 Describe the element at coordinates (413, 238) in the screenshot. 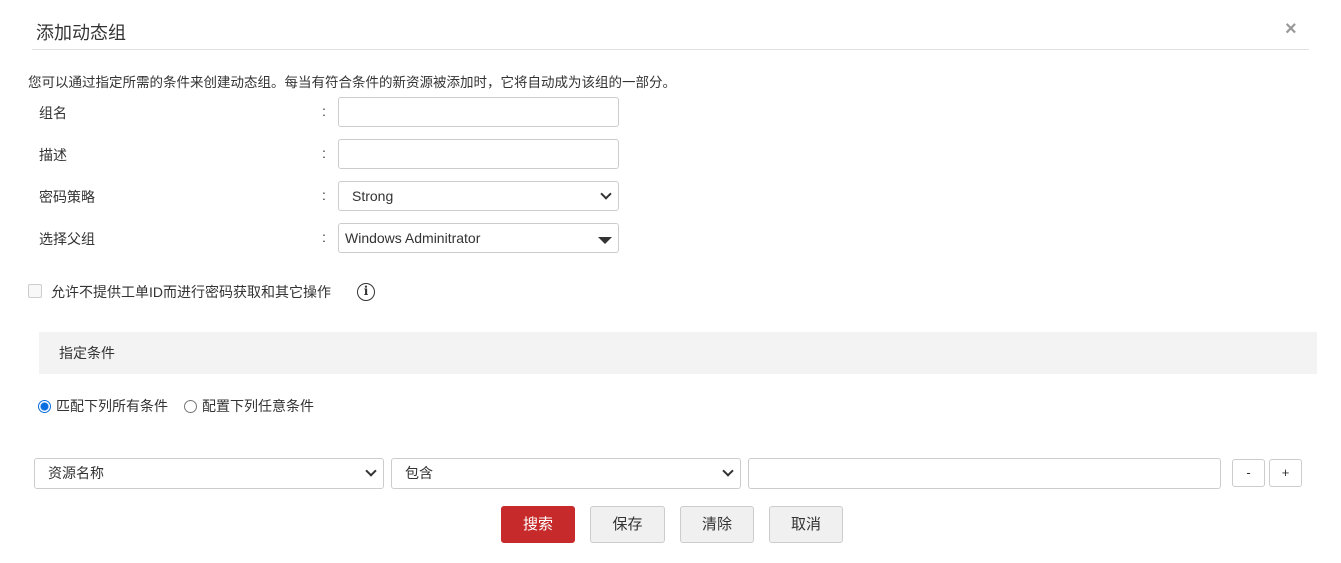

I see `parent-group-value: Windows Adminitrator` at that location.